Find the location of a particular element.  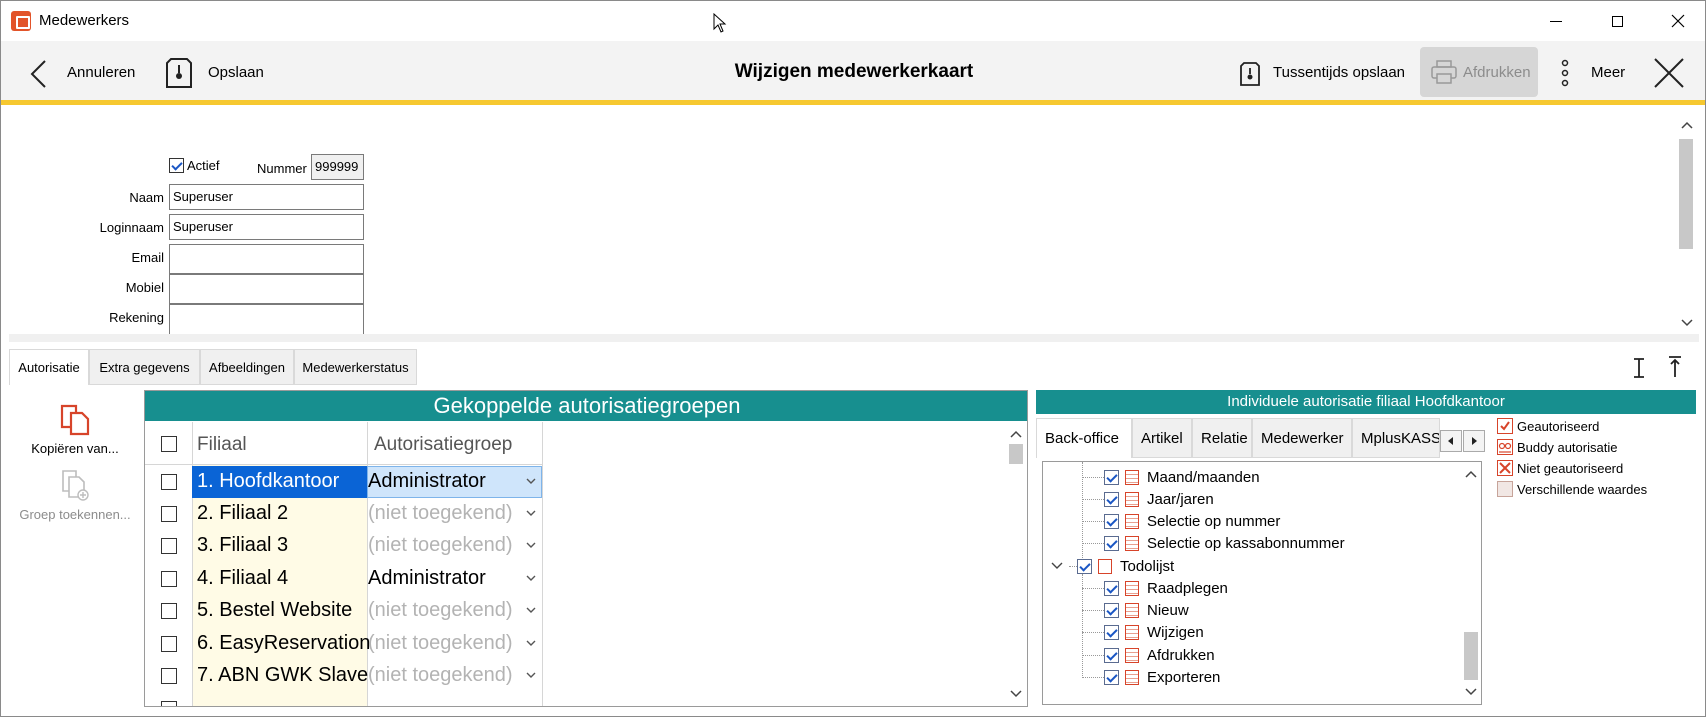

tab-autorisatie: Autorisatie is located at coordinates (49, 367).